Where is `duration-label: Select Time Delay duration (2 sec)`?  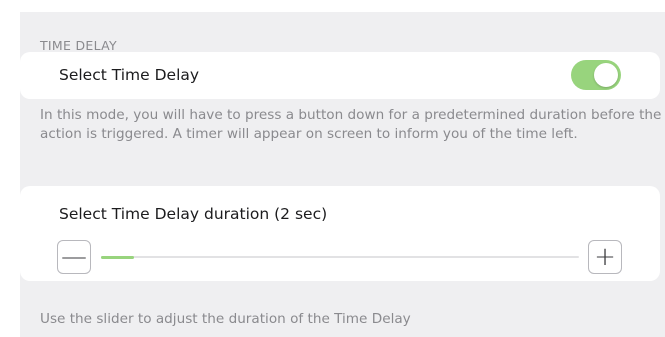
duration-label: Select Time Delay duration (2 sec) is located at coordinates (193, 214).